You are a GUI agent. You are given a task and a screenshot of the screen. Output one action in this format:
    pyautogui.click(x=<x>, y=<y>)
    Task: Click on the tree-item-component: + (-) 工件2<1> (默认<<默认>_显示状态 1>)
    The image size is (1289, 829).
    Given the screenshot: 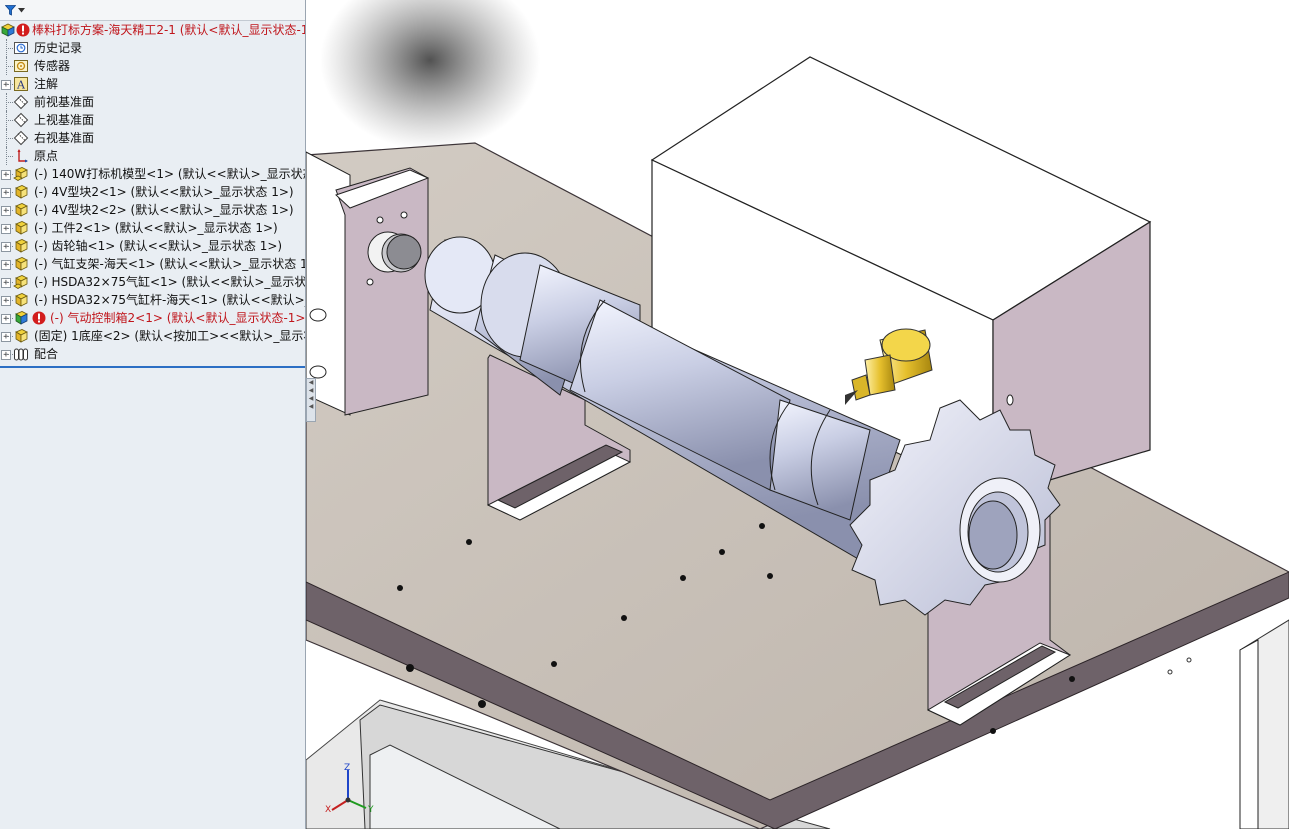 What is the action you would take?
    pyautogui.click(x=152, y=228)
    